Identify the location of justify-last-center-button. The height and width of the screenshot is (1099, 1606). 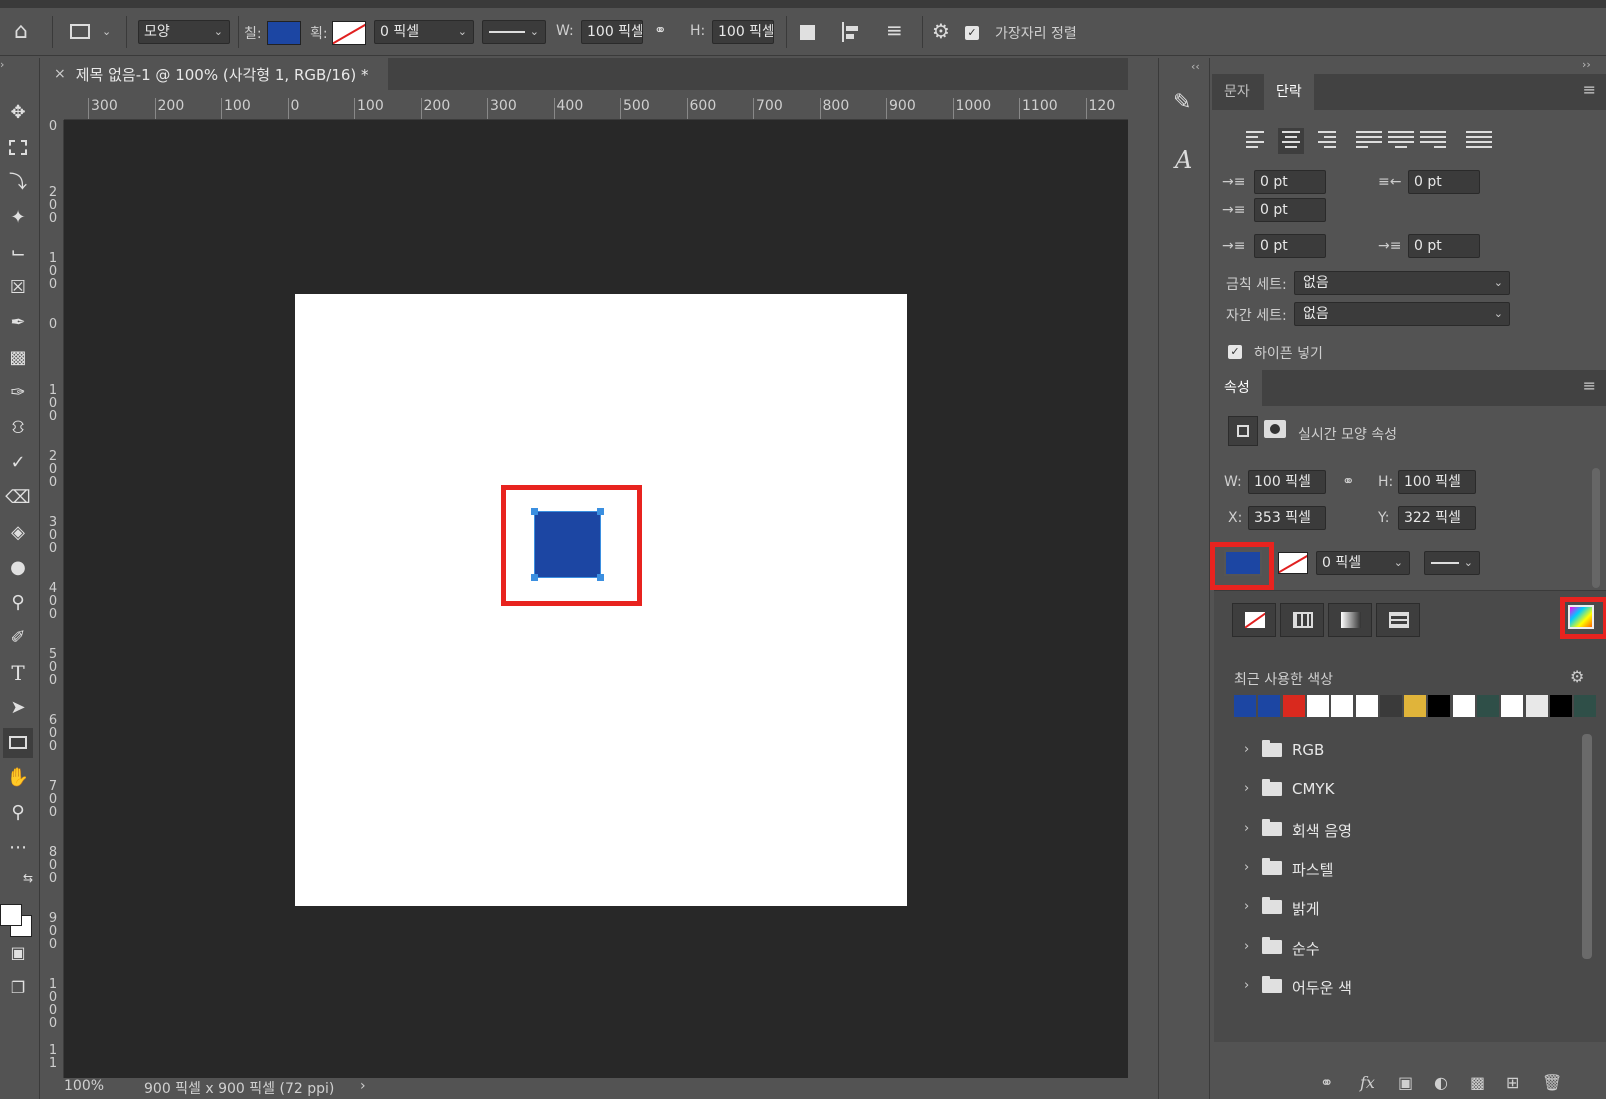
(1401, 141).